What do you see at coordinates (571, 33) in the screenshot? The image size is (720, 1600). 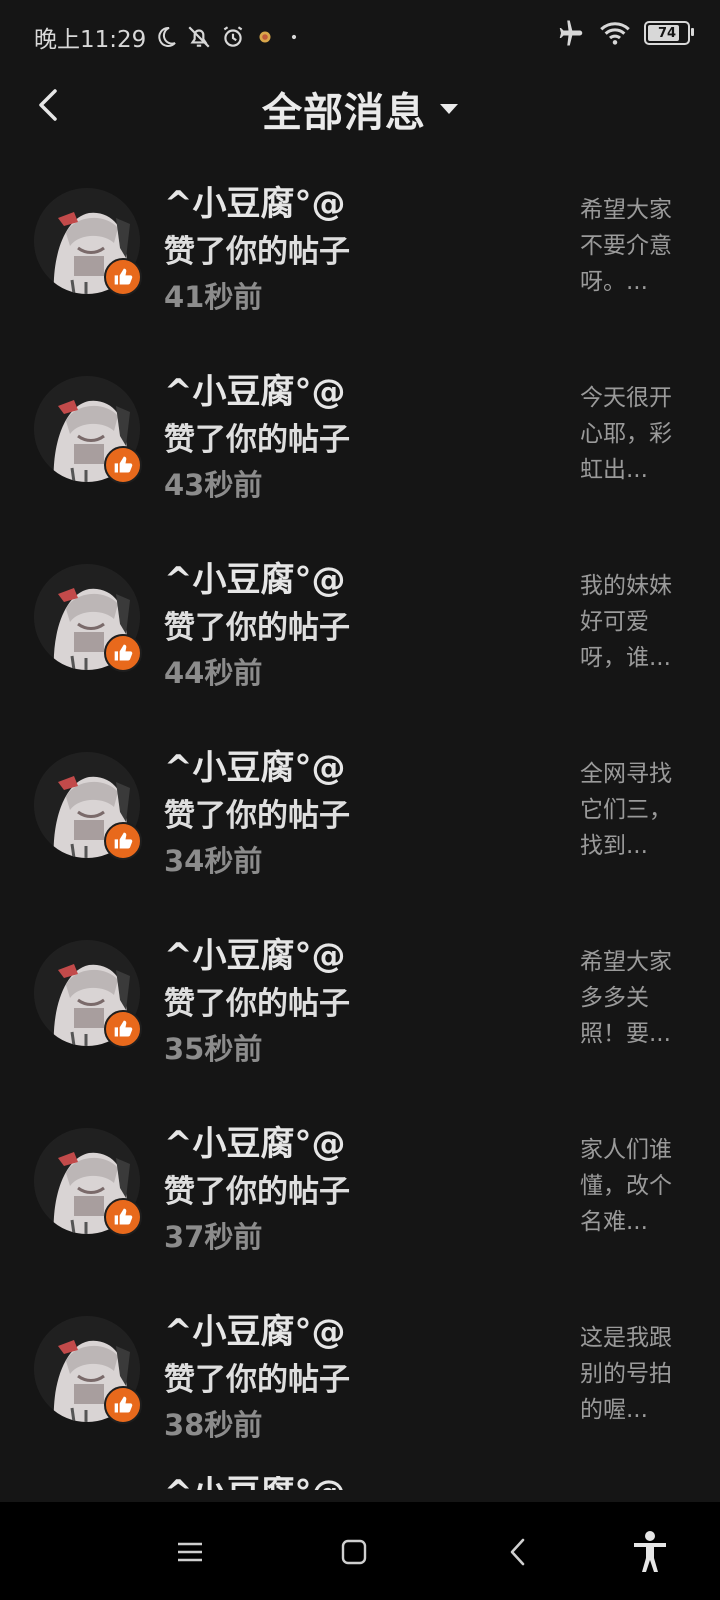 I see `airplane-icon` at bounding box center [571, 33].